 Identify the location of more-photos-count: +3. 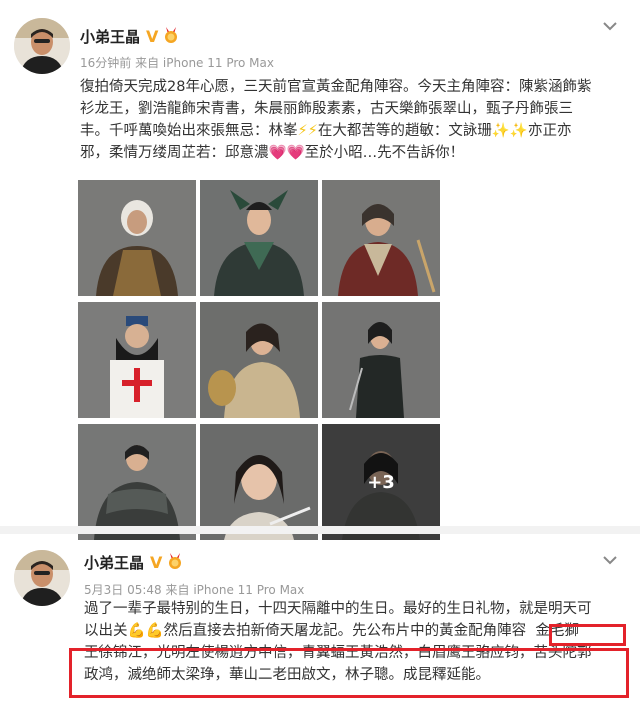
(381, 482).